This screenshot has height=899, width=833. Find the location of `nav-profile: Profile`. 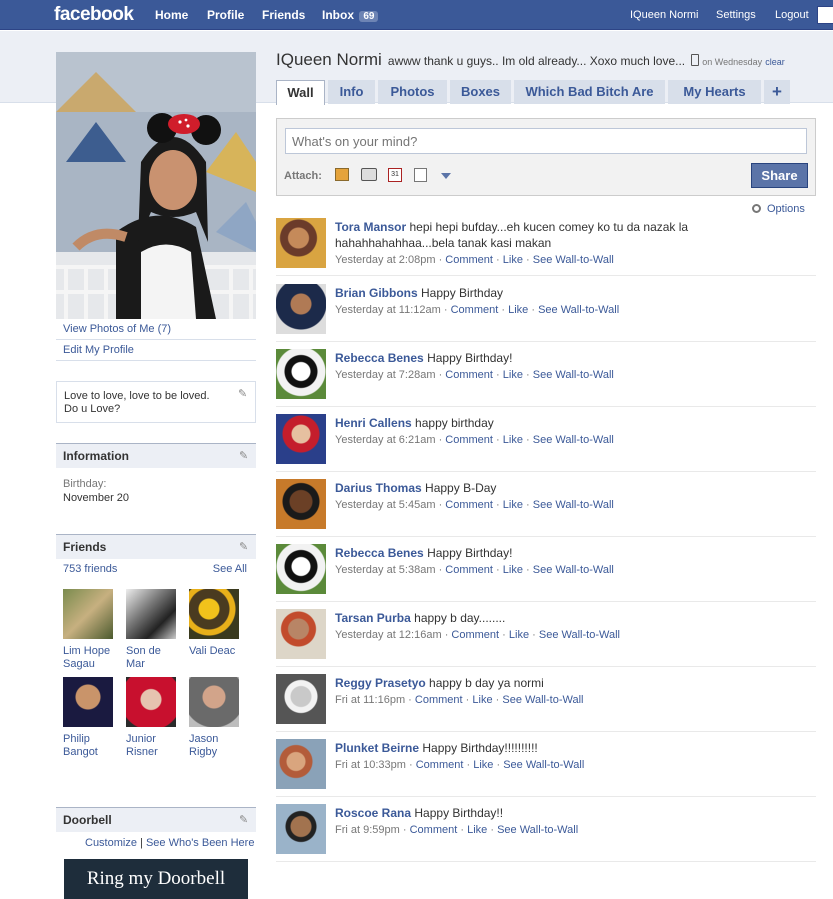

nav-profile: Profile is located at coordinates (225, 15).